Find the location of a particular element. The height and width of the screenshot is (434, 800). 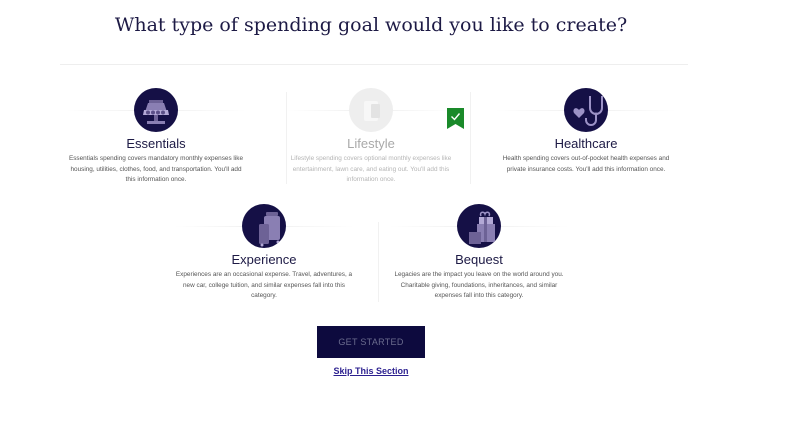

suitcase-icon is located at coordinates (264, 226).